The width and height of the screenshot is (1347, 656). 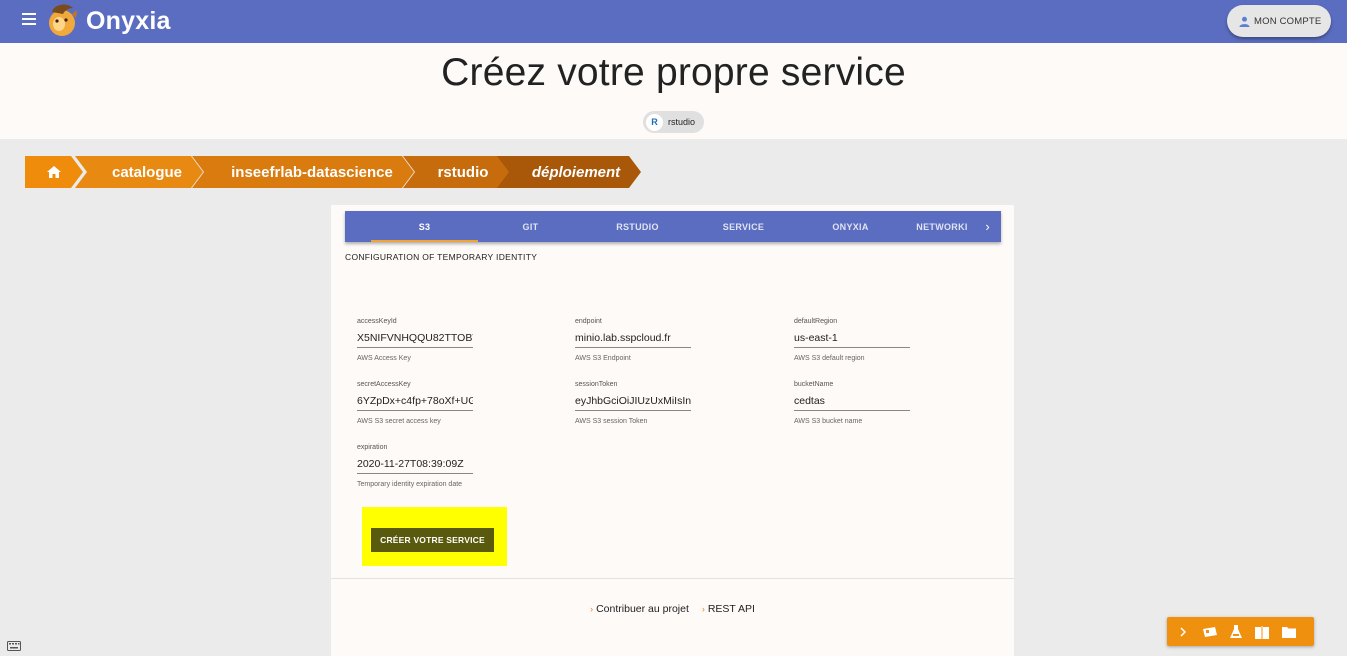 I want to click on breadcrumb-deploiement: déploiement, so click(x=569, y=172).